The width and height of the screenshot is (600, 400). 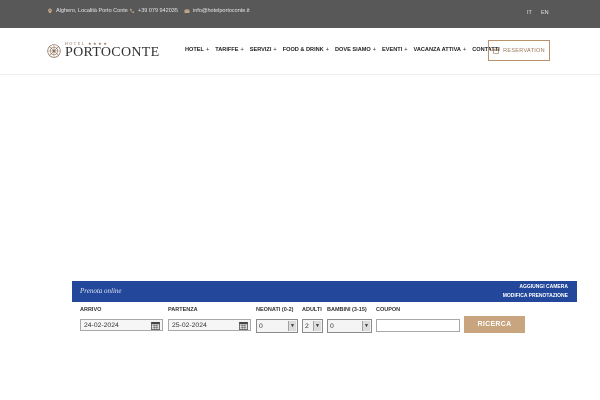 What do you see at coordinates (303, 50) in the screenshot?
I see `nav-item-label: FOOD & DRINK` at bounding box center [303, 50].